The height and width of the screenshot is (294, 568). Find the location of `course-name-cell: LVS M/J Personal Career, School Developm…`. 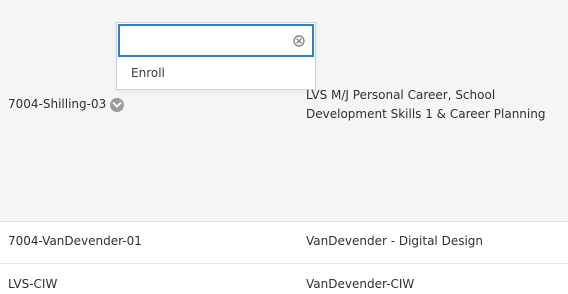

course-name-cell: LVS M/J Personal Career, School Developm… is located at coordinates (426, 104).